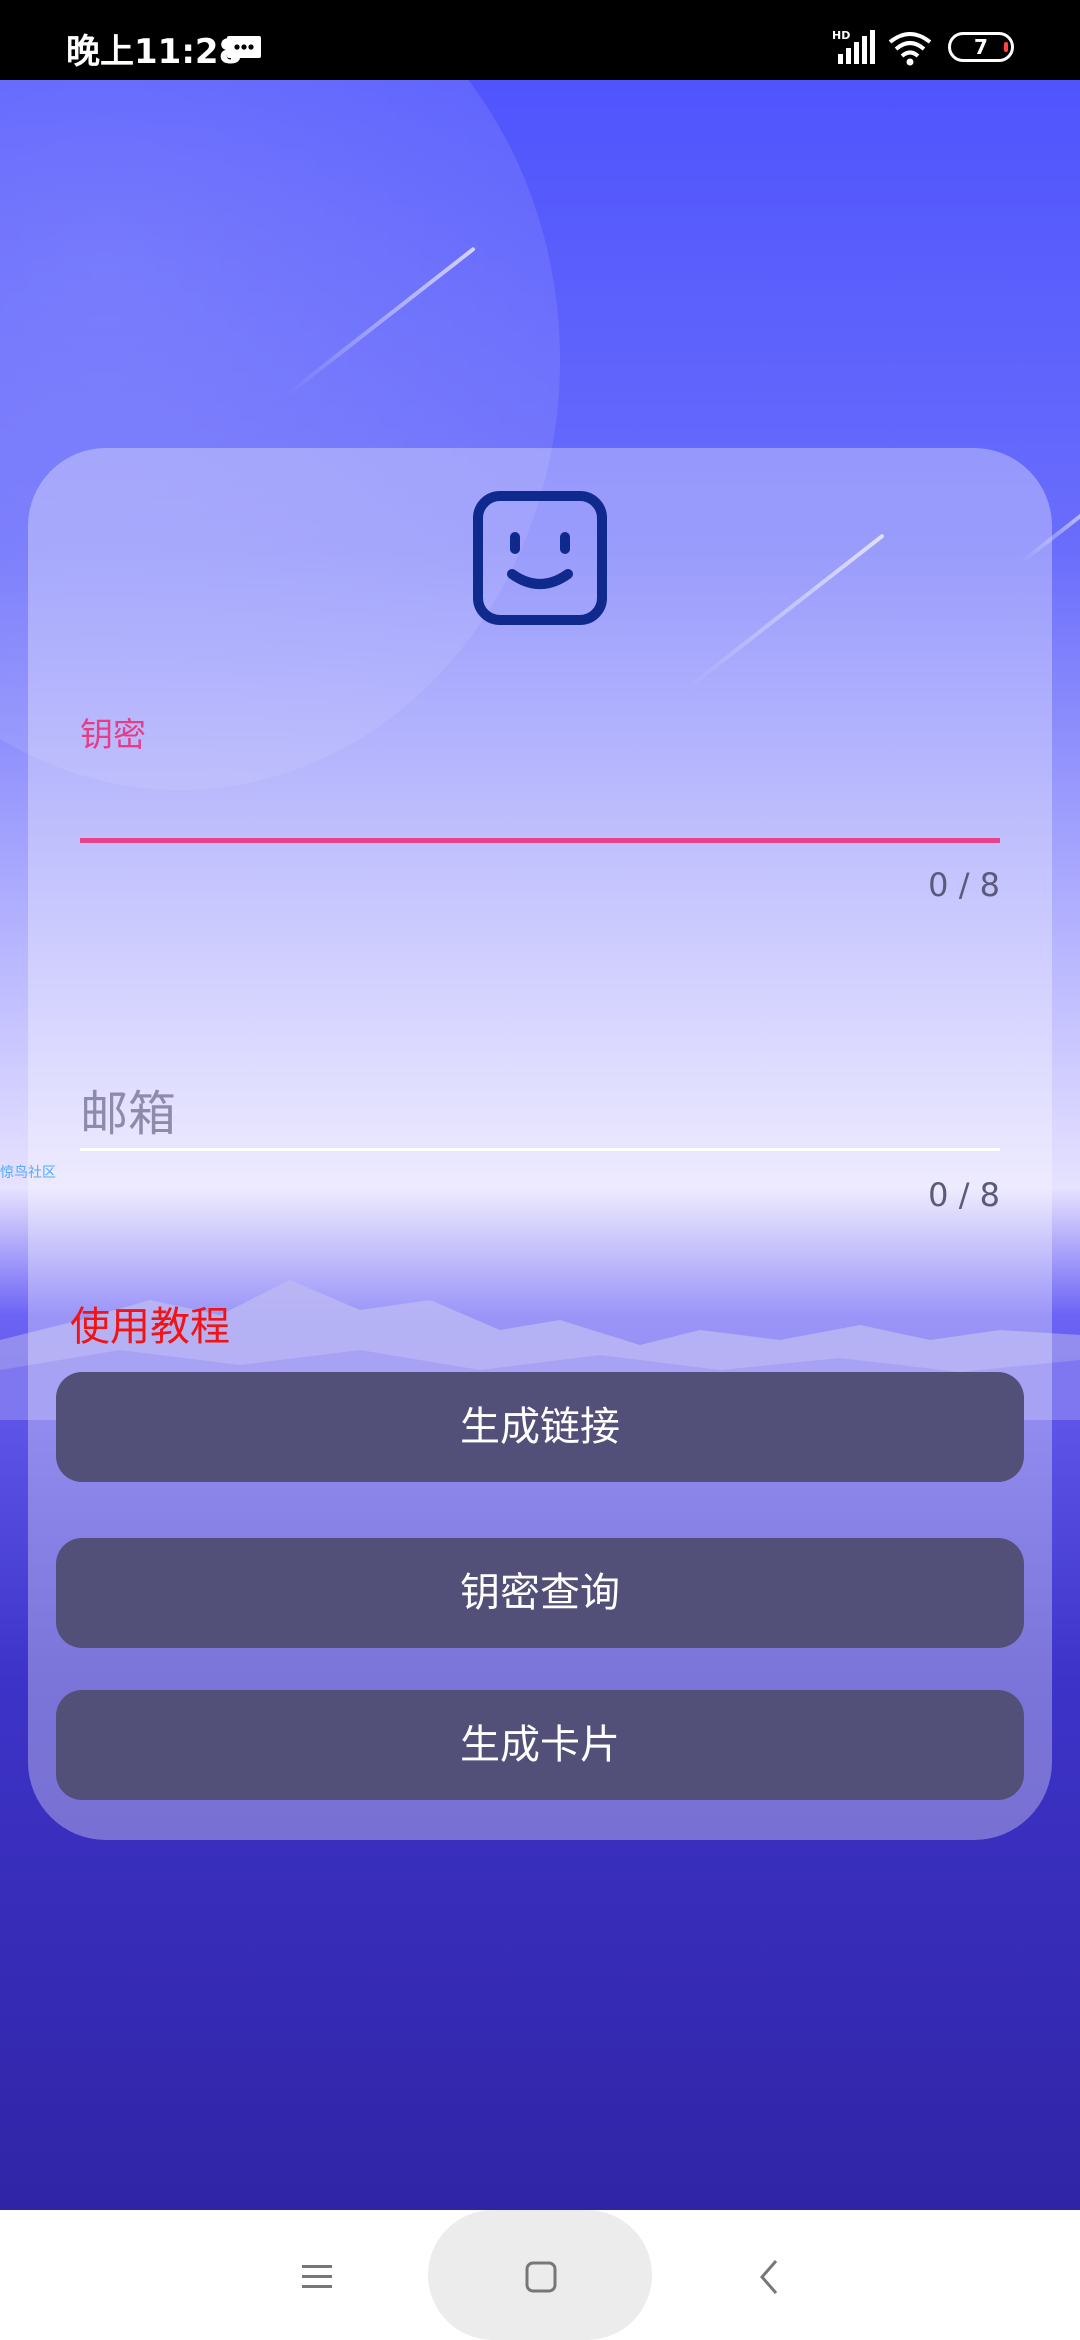 Image resolution: width=1080 pixels, height=2340 pixels. I want to click on navigation-bar, so click(540, 2275).